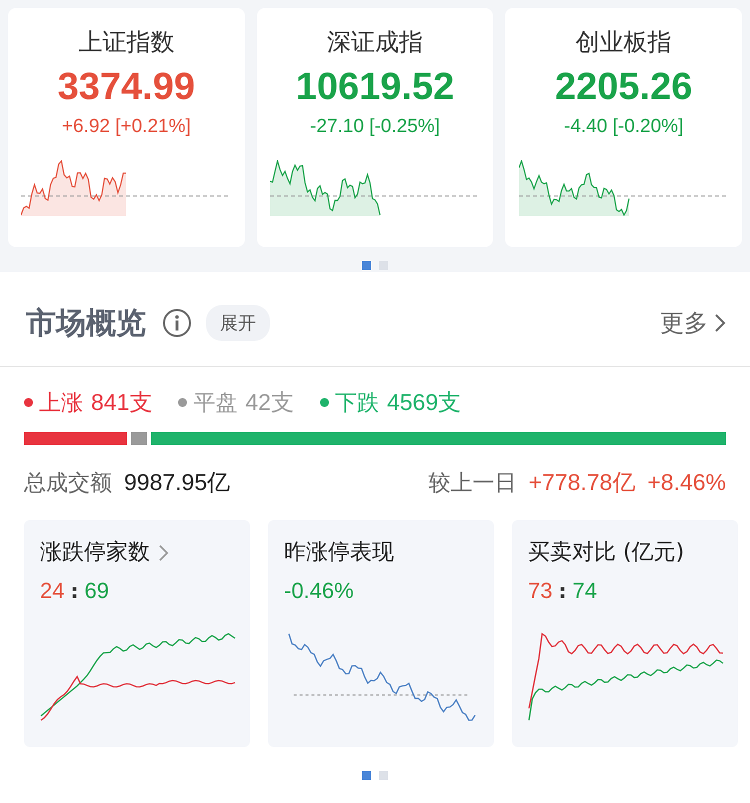 The image size is (750, 803). I want to click on more-link: 更多, so click(693, 323).